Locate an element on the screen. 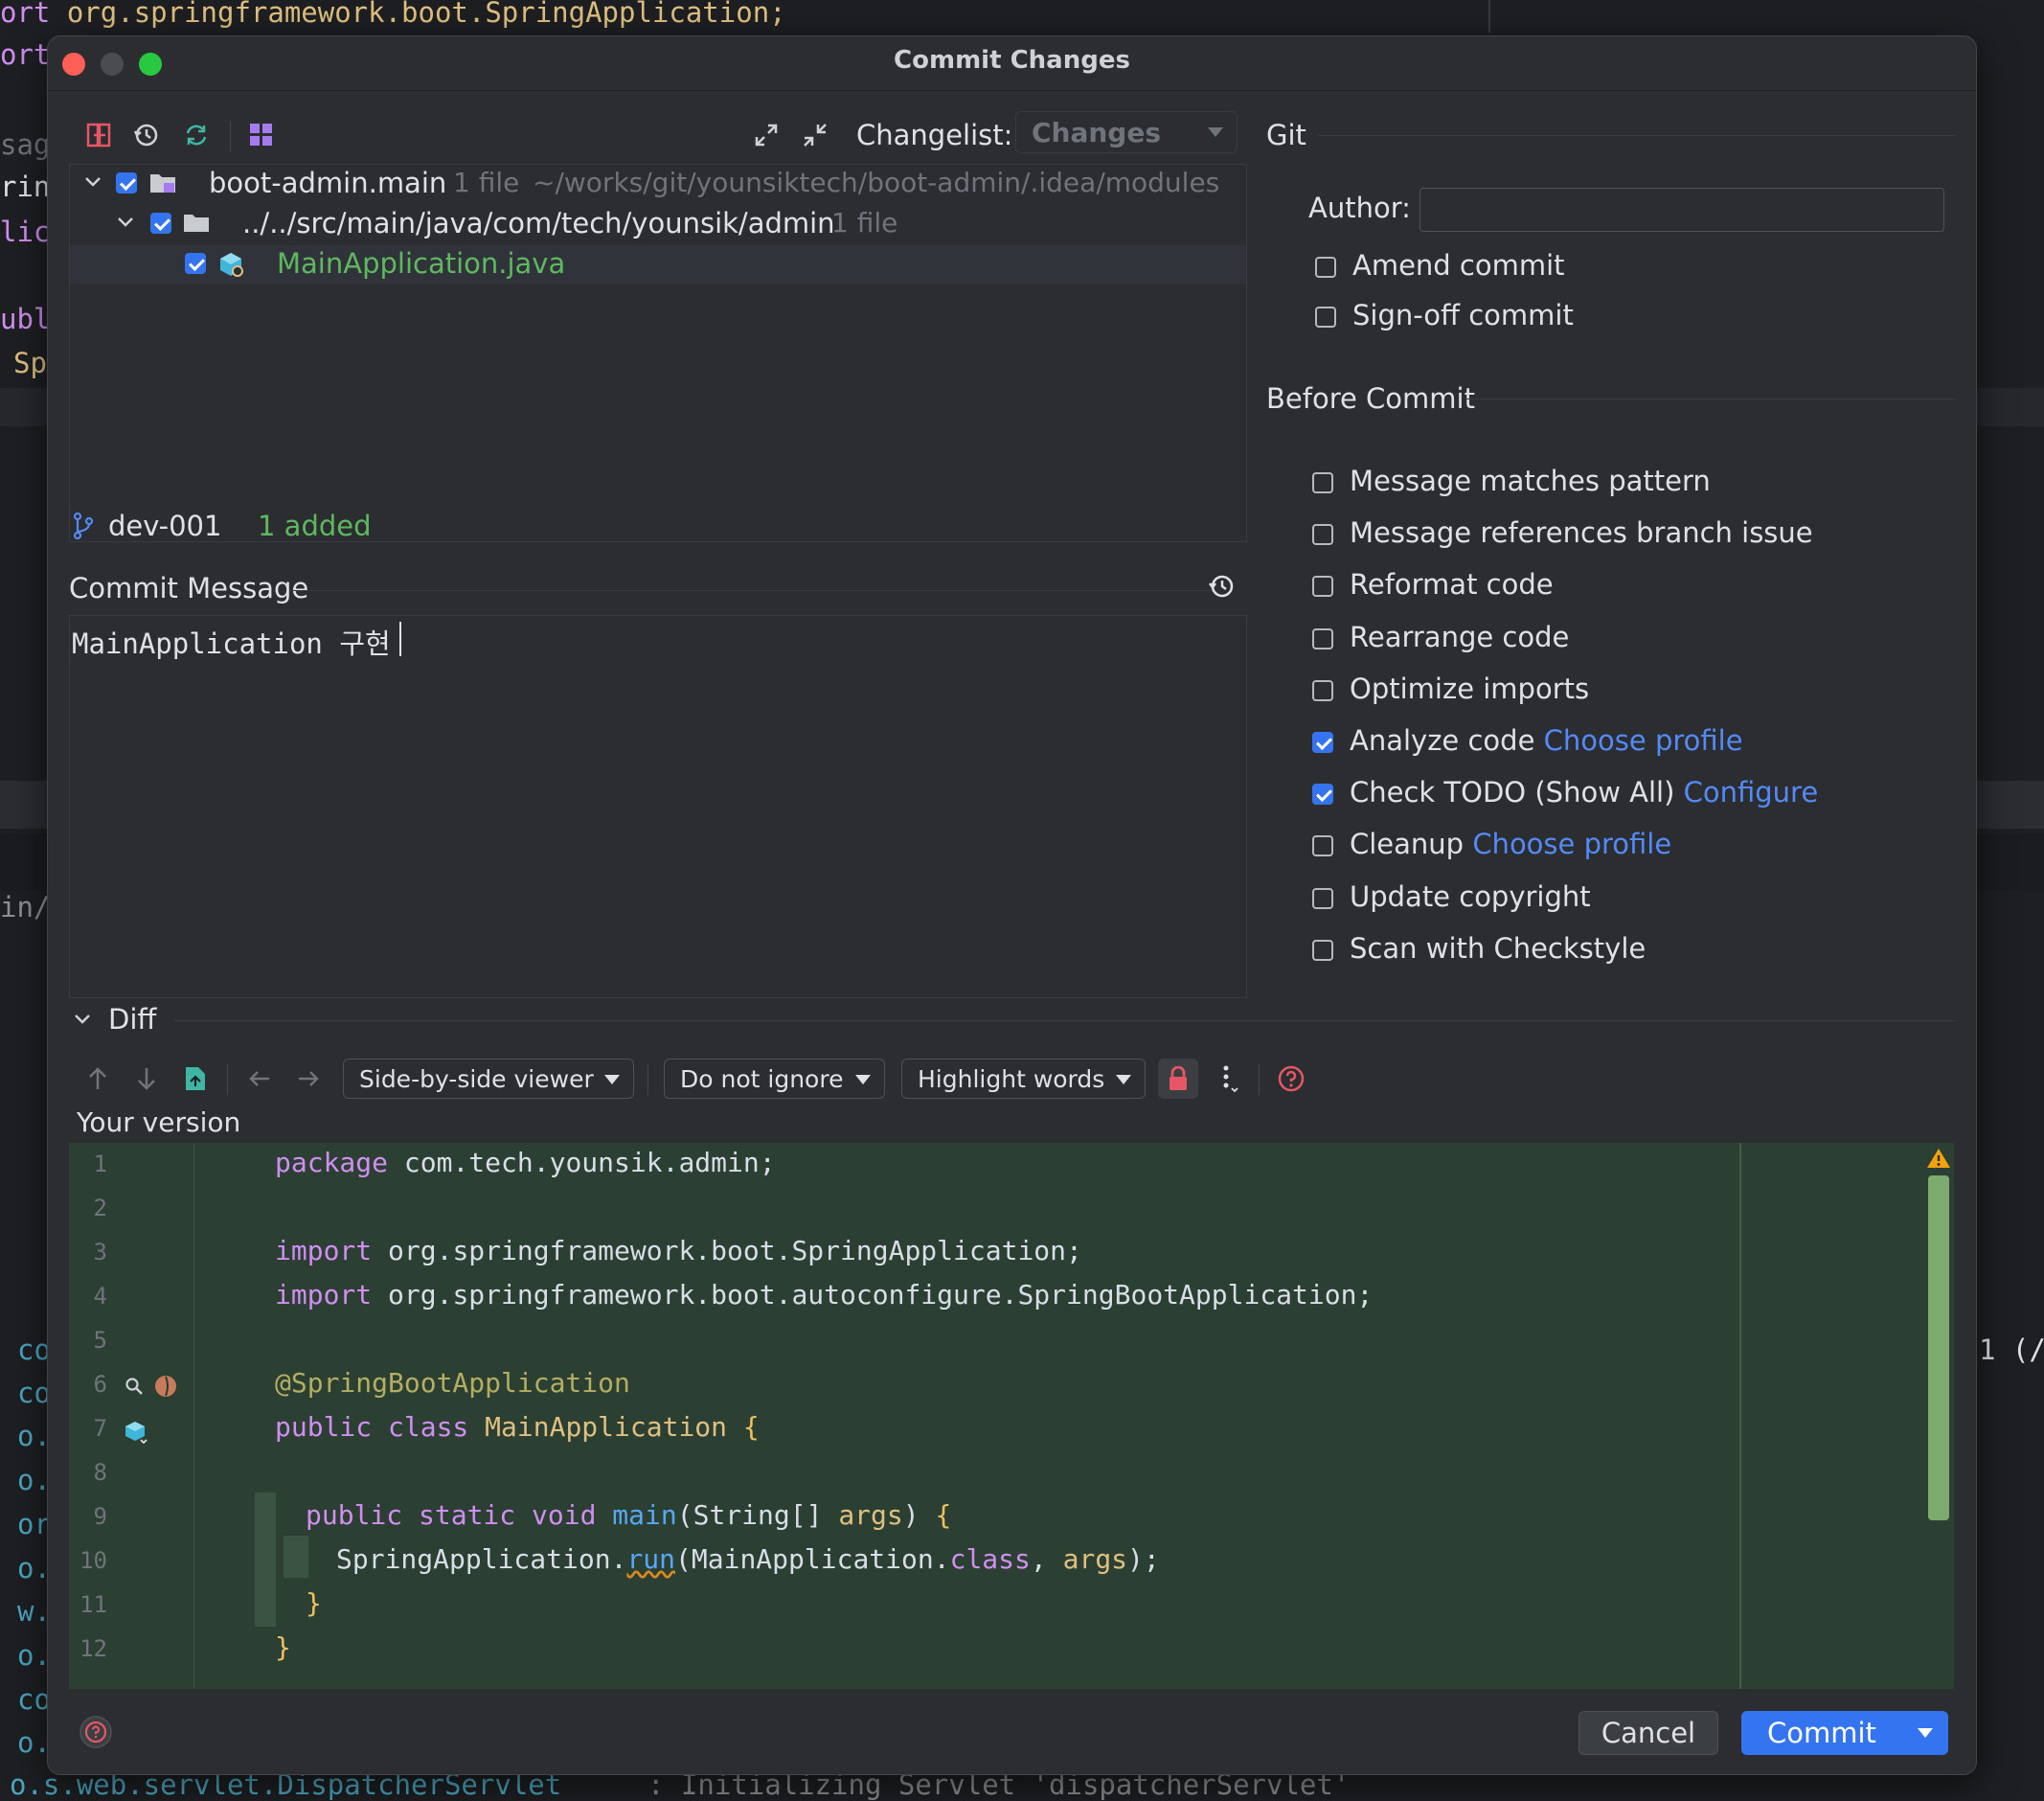 This screenshot has height=1801, width=2044. tree-row-file: MainApplication.java is located at coordinates (658, 264).